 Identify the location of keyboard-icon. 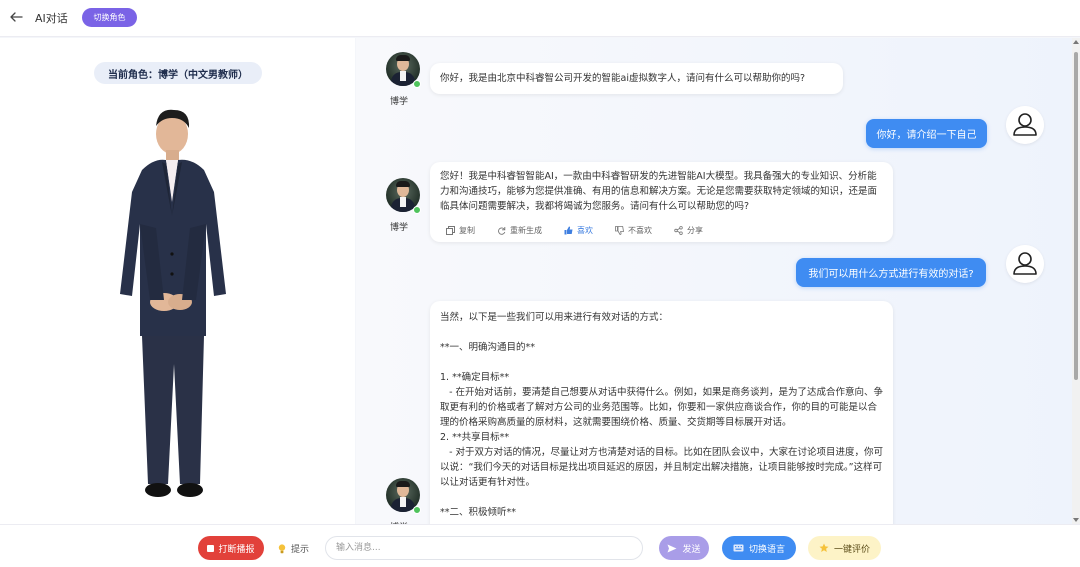
(738, 548).